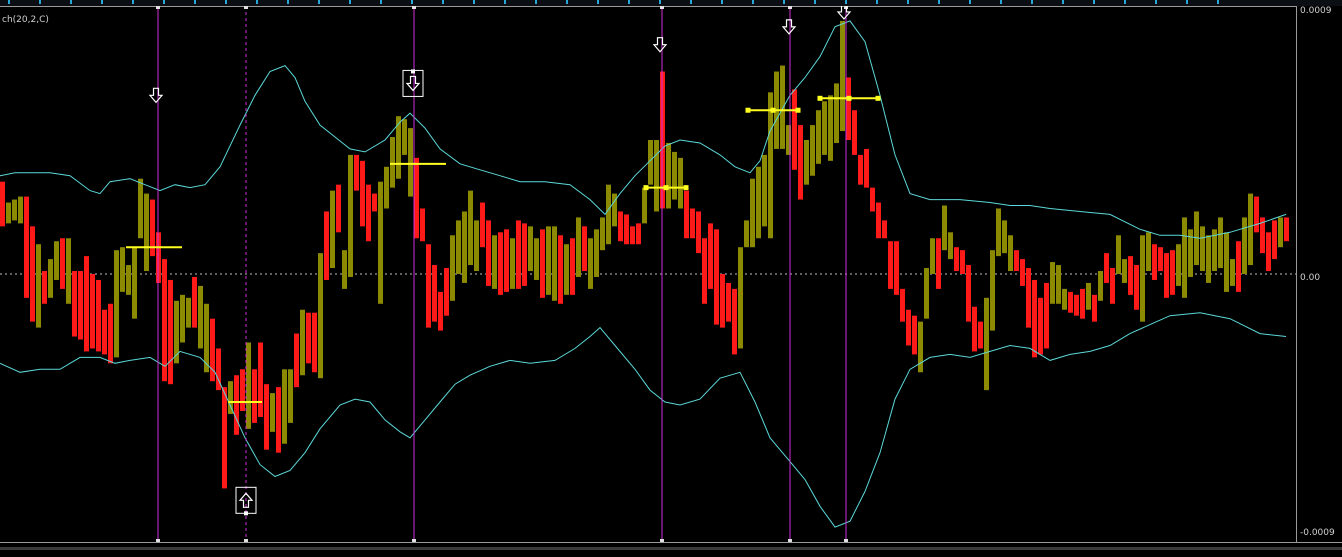 The width and height of the screenshot is (1342, 557). I want to click on y-tick-label-top: 0.0009, so click(1316, 11).